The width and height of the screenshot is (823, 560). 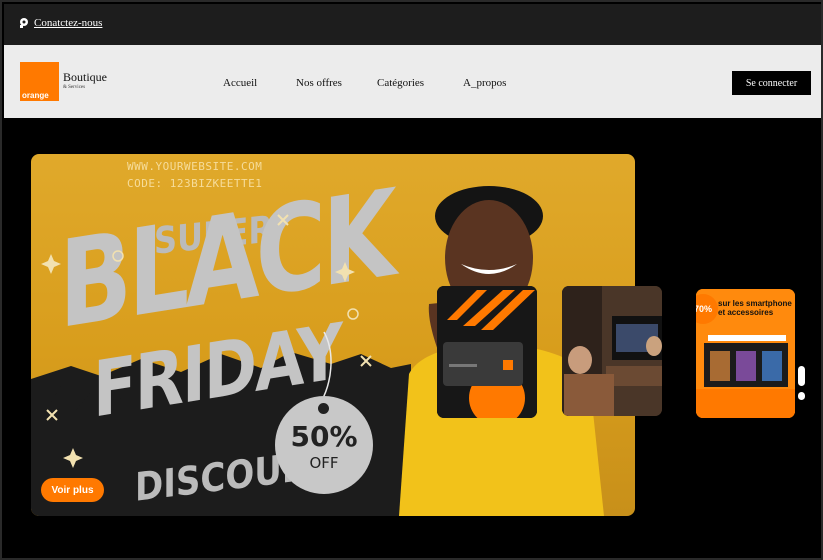 What do you see at coordinates (801, 396) in the screenshot?
I see `carousel-indicator-dot` at bounding box center [801, 396].